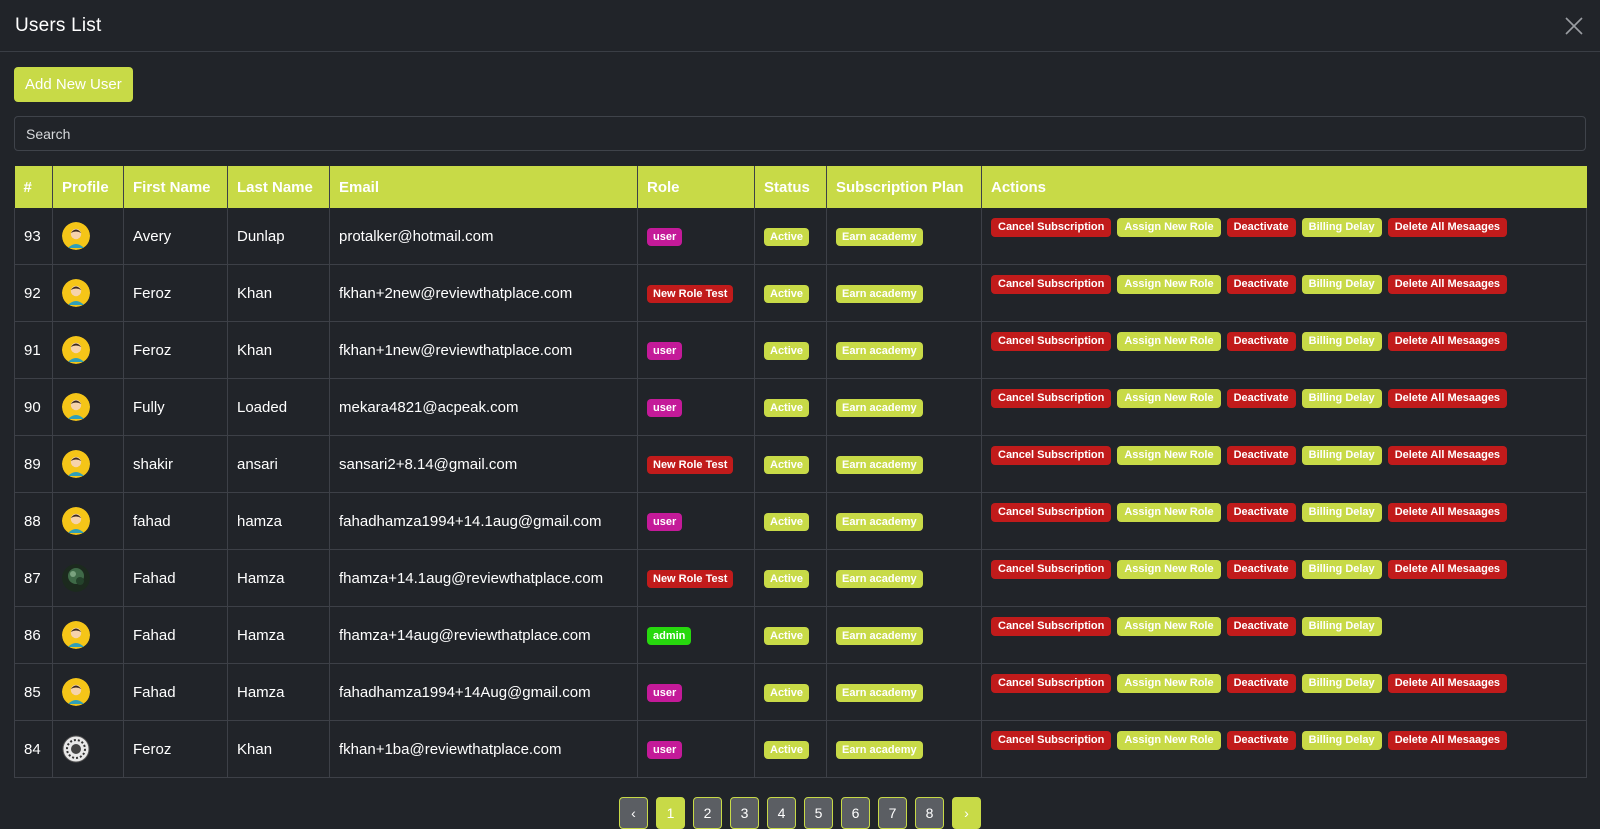 Image resolution: width=1600 pixels, height=829 pixels. What do you see at coordinates (790, 236) in the screenshot?
I see `status-cell: Active` at bounding box center [790, 236].